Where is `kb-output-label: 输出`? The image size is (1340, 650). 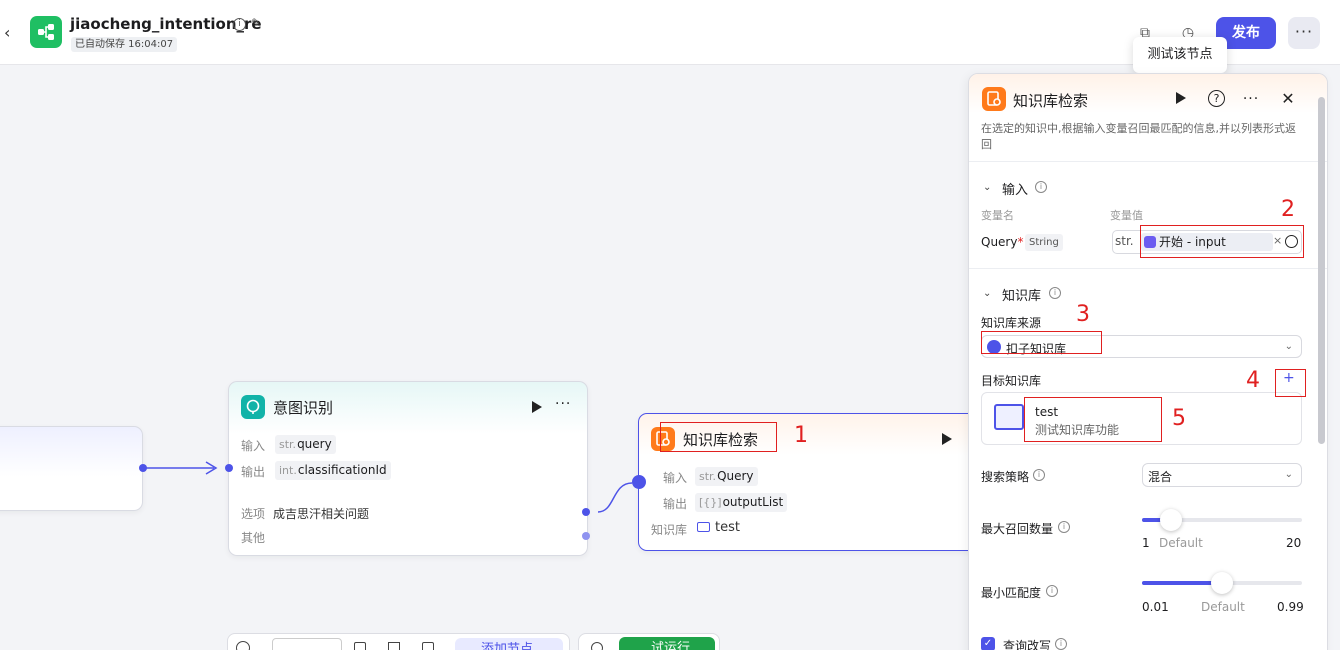
kb-output-label: 输出 is located at coordinates (675, 504).